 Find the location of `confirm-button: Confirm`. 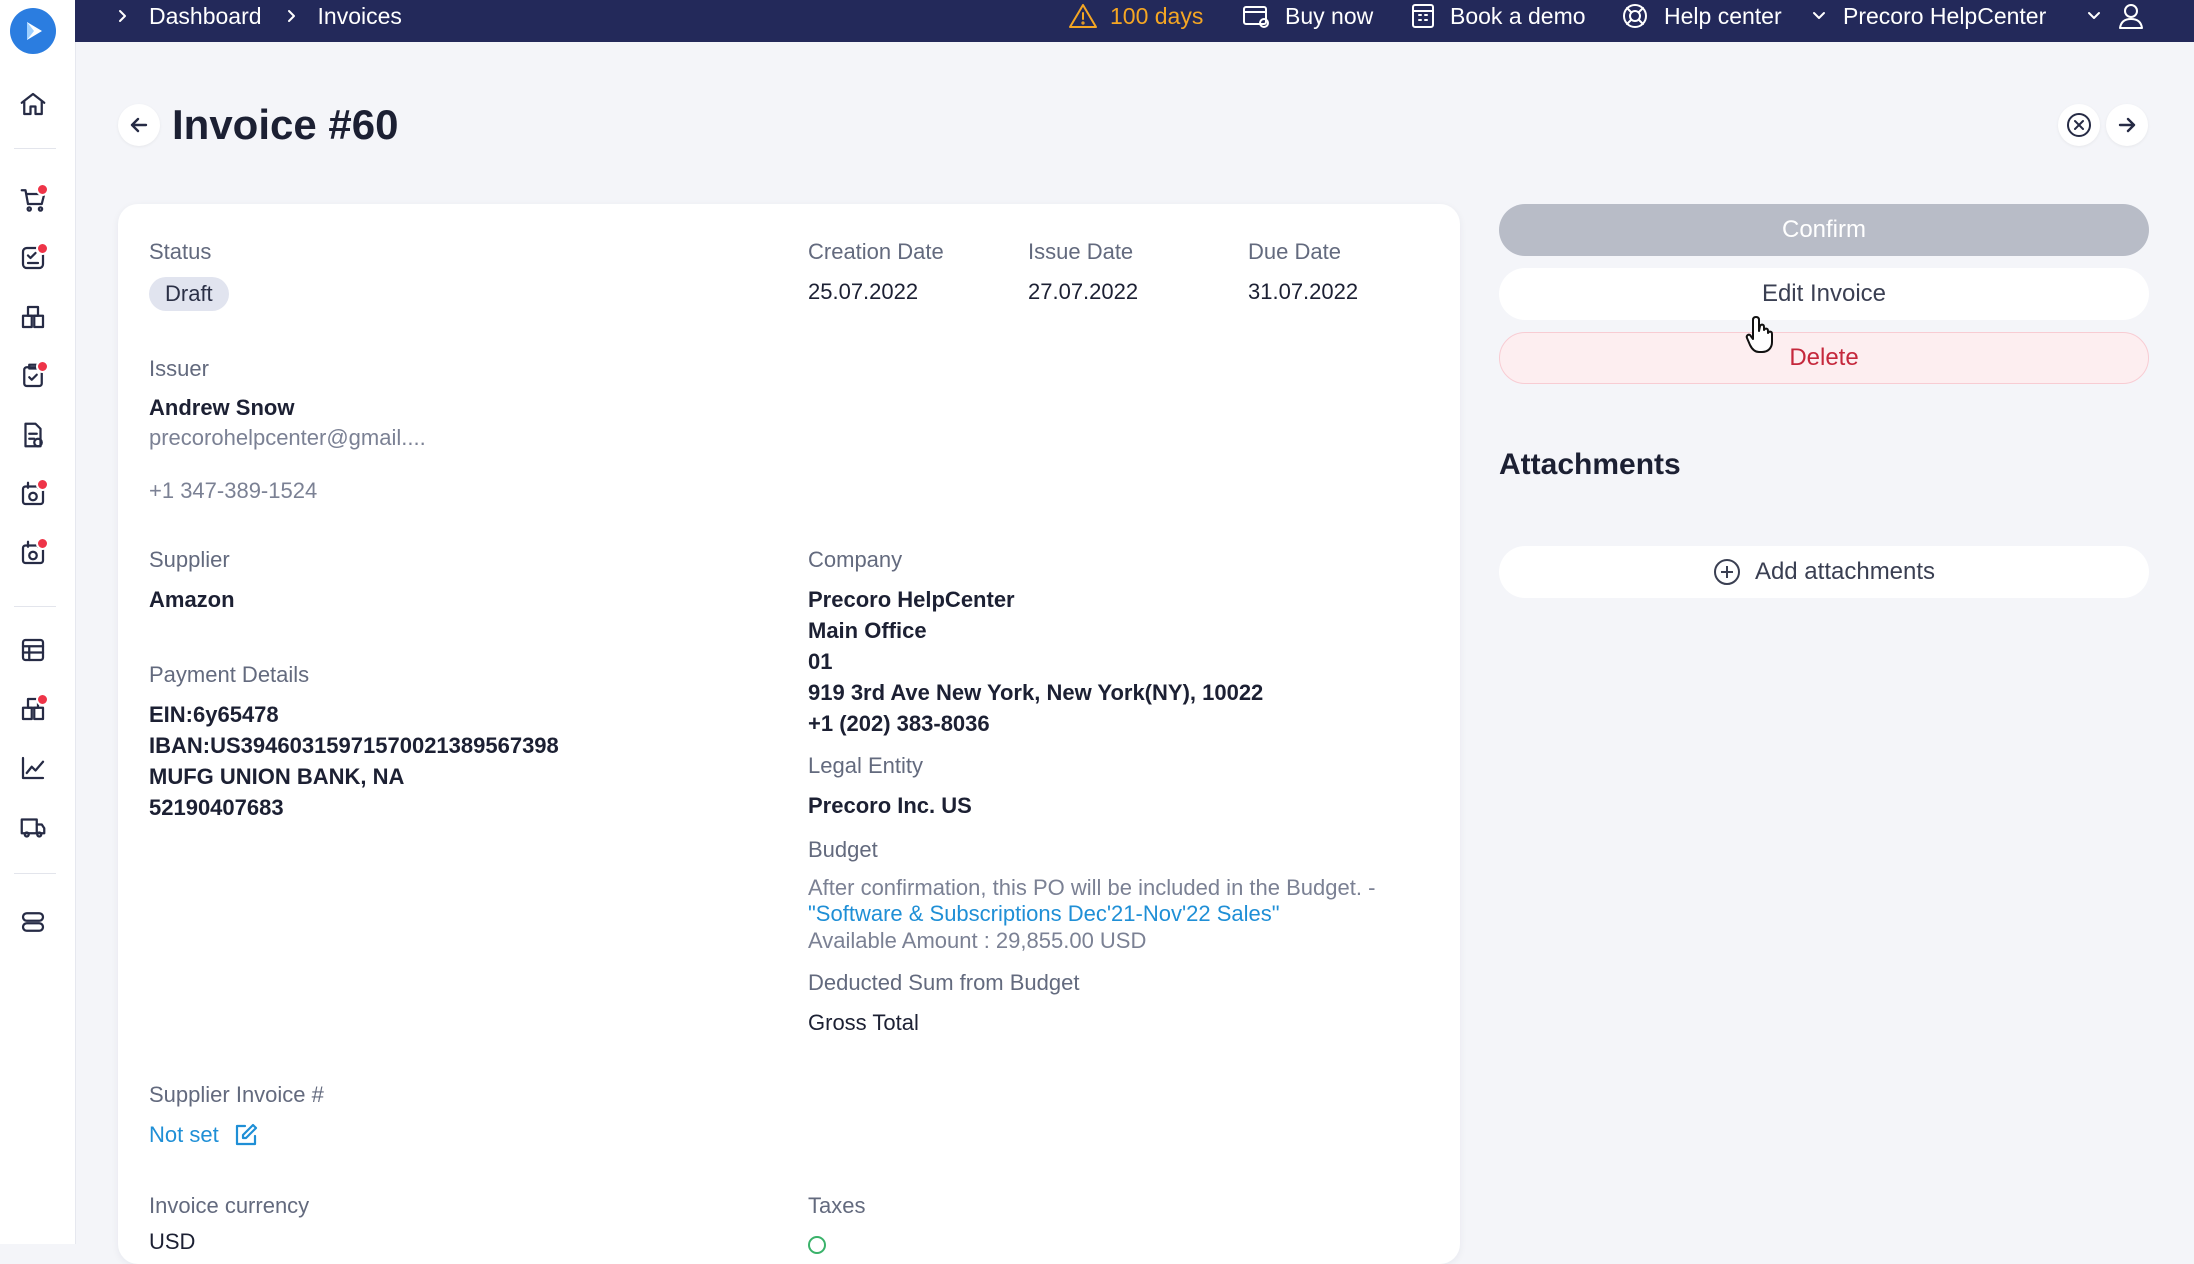

confirm-button: Confirm is located at coordinates (1824, 230).